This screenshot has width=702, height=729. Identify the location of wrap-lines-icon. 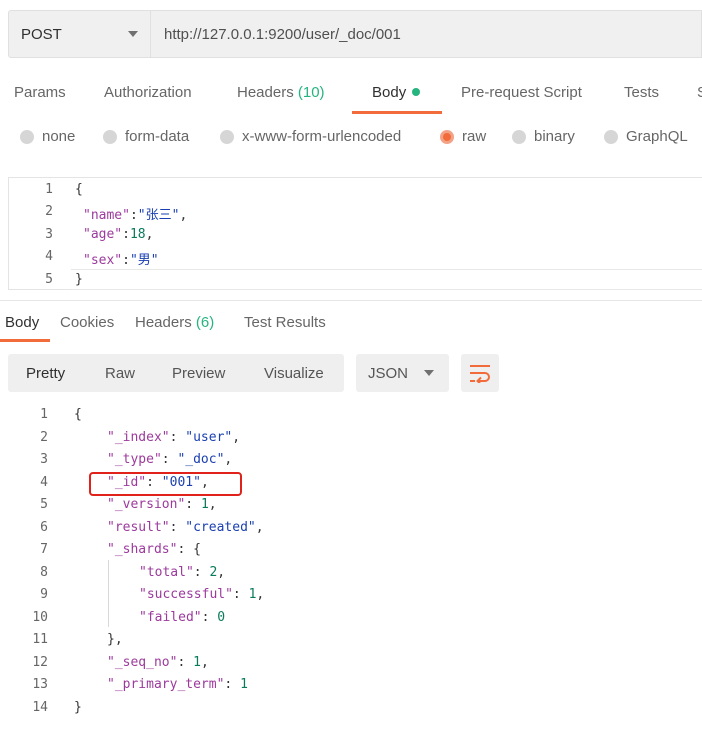
(480, 374).